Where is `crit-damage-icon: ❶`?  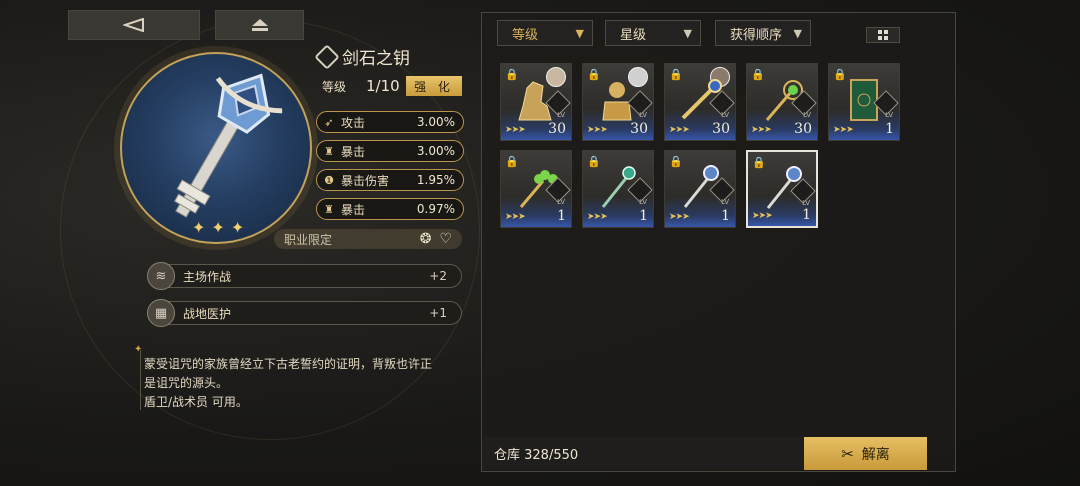 crit-damage-icon: ❶ is located at coordinates (329, 180).